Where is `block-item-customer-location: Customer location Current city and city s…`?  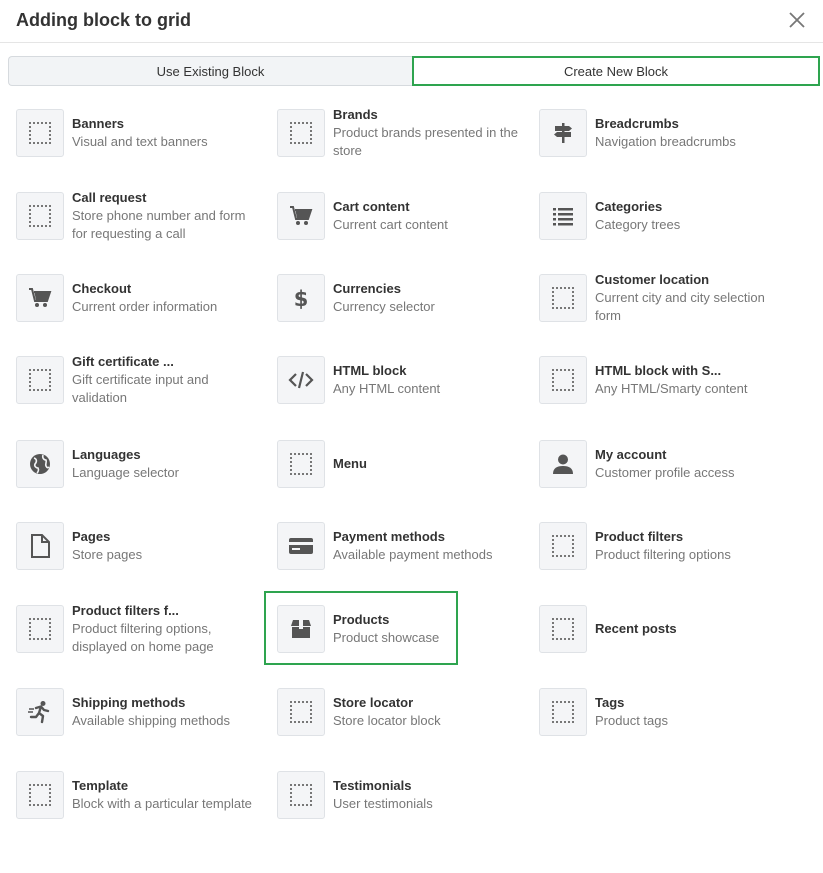
block-item-customer-location: Customer location Current city and city s… is located at coordinates (664, 303).